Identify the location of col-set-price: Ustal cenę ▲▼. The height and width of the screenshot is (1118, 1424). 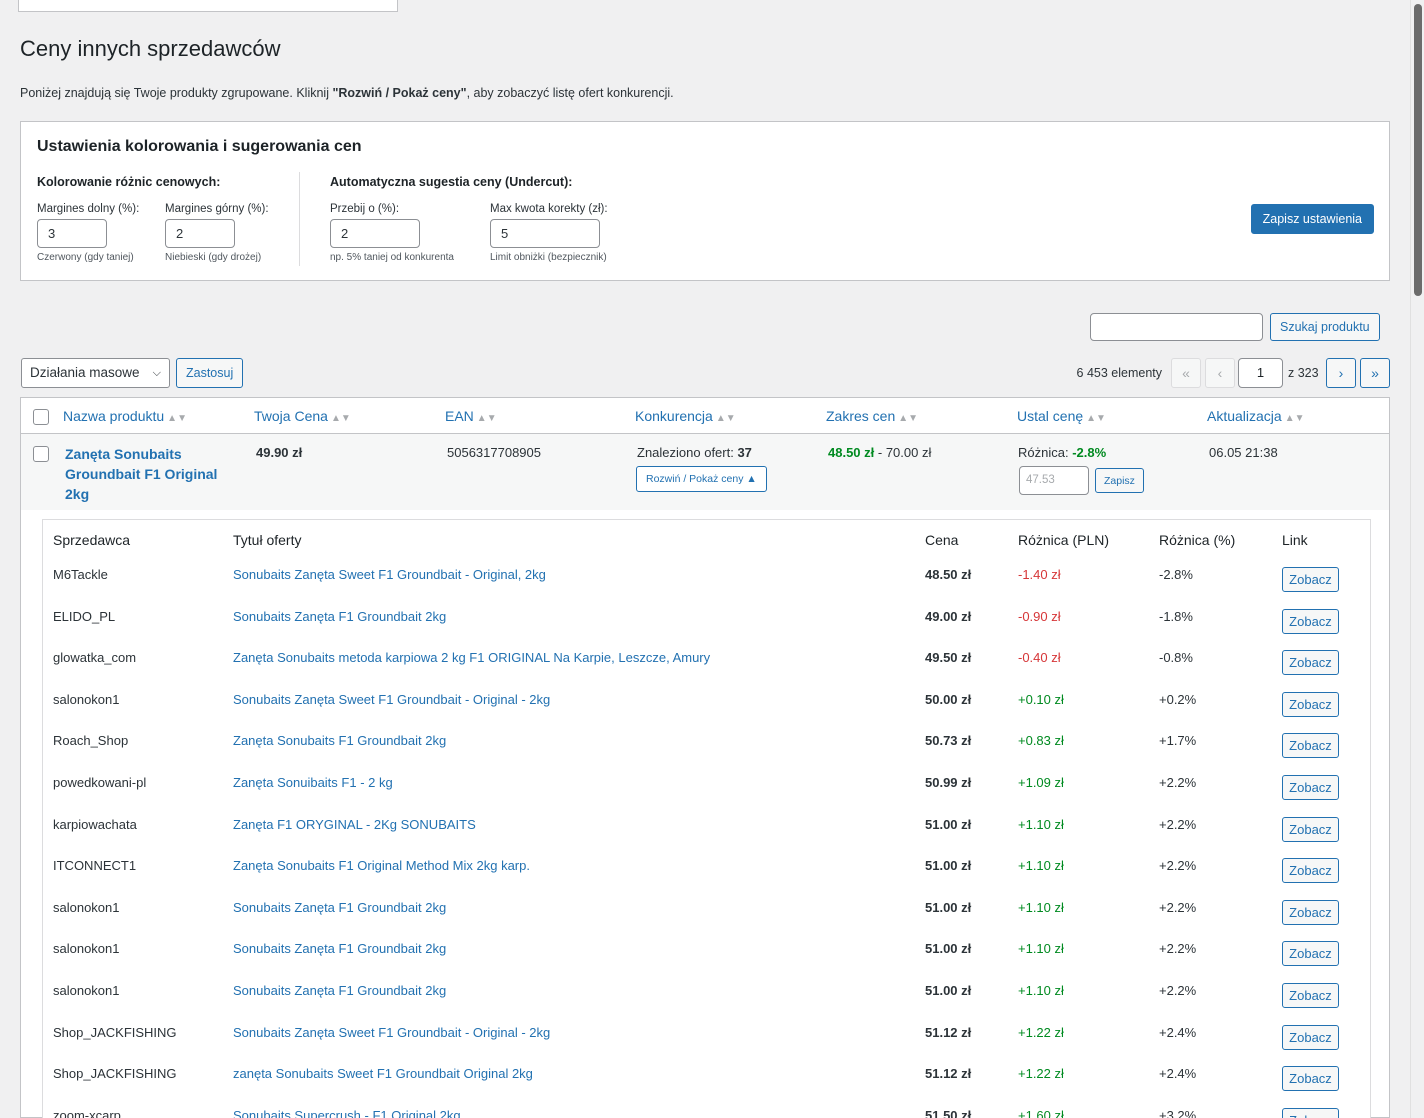
(1061, 416).